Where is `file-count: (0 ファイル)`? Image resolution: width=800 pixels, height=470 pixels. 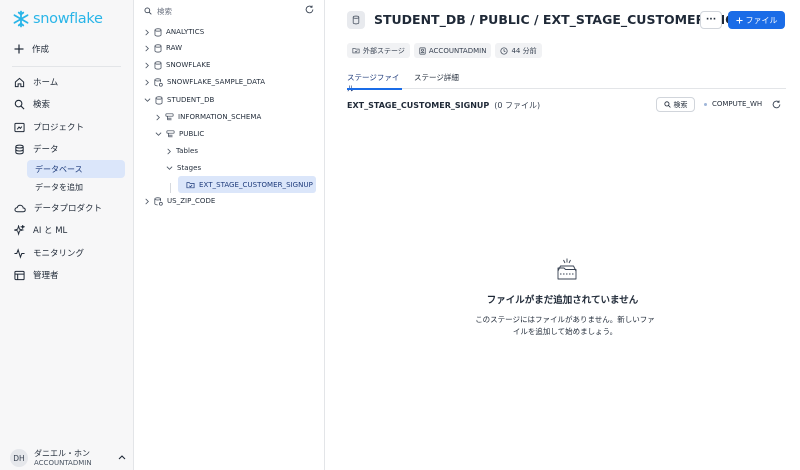
file-count: (0 ファイル) is located at coordinates (517, 105).